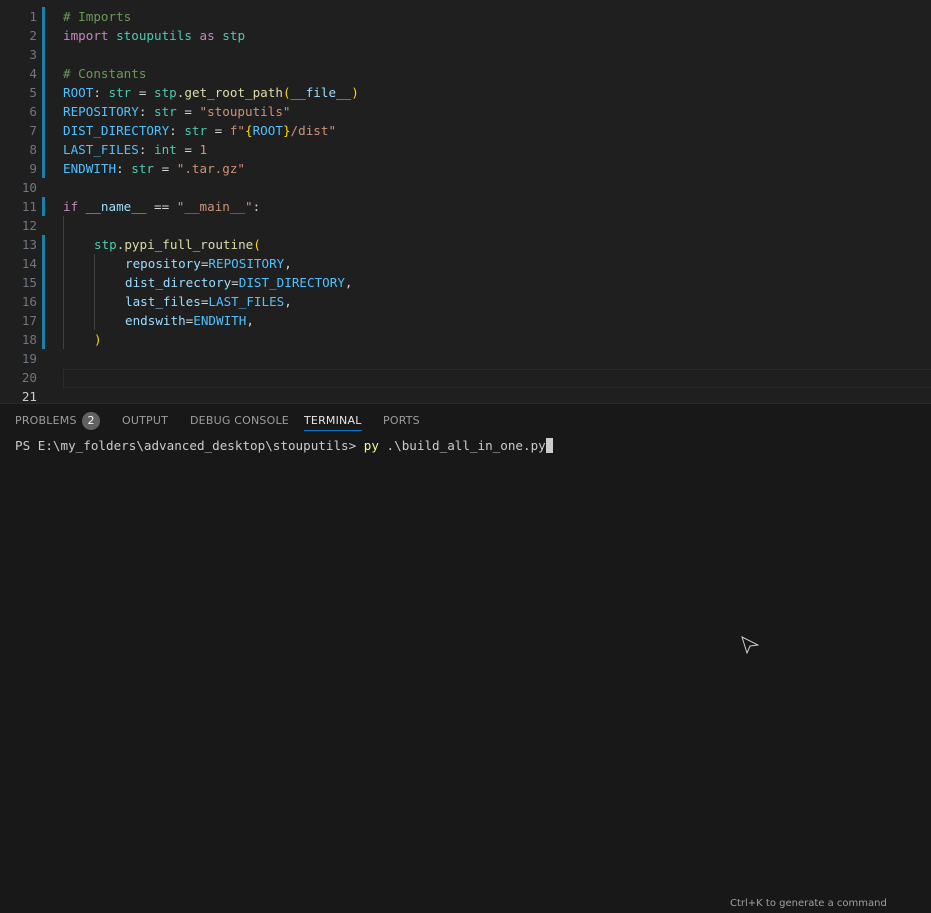  What do you see at coordinates (220, 320) in the screenshot?
I see `argument-value: ENDWITH` at bounding box center [220, 320].